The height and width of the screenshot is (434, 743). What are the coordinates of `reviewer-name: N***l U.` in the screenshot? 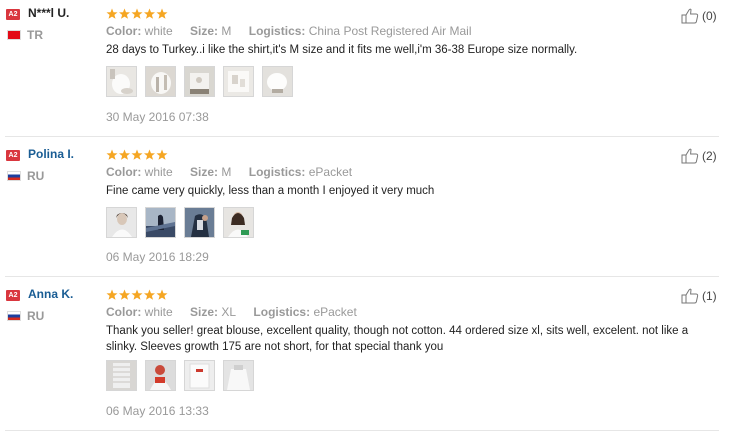 It's located at (48, 13).